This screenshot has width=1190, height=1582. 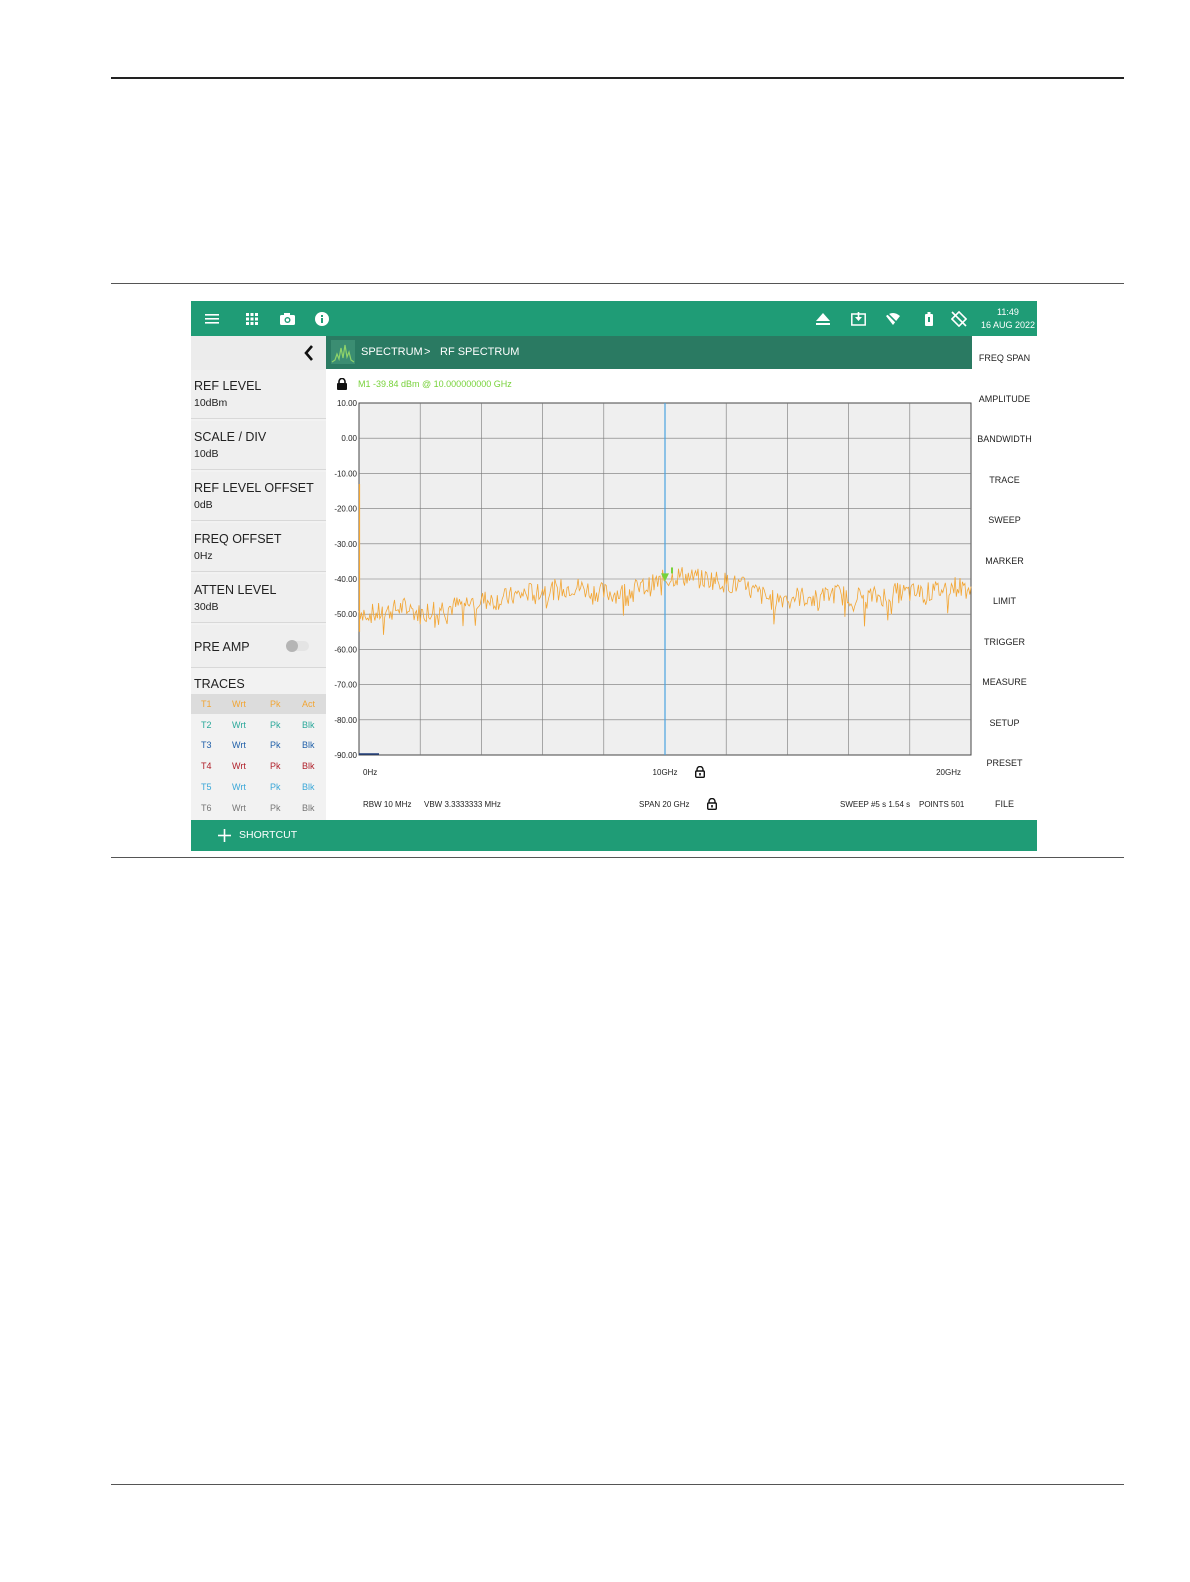 What do you see at coordinates (617, 78) in the screenshot?
I see `page-rule-top` at bounding box center [617, 78].